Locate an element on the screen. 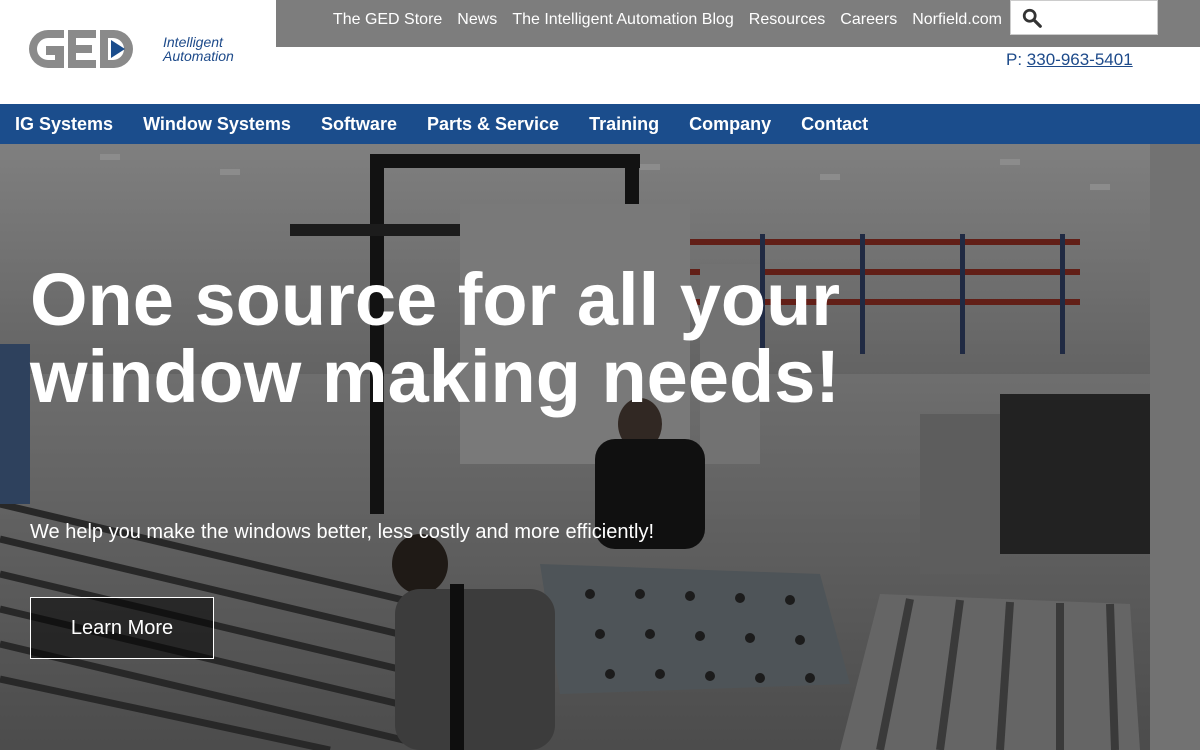  ged-logo-mark is located at coordinates (81, 49).